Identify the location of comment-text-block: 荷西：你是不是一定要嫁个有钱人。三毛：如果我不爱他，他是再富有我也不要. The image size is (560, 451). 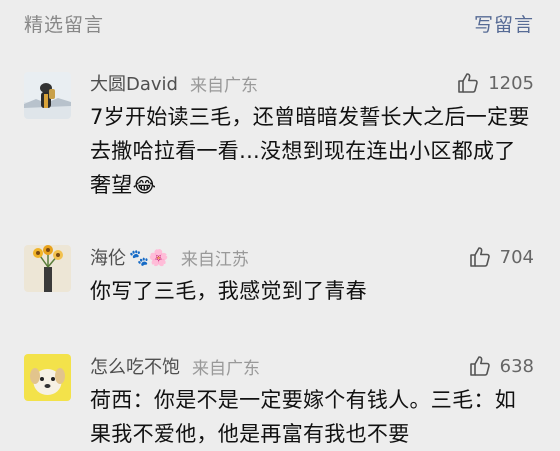
(312, 417).